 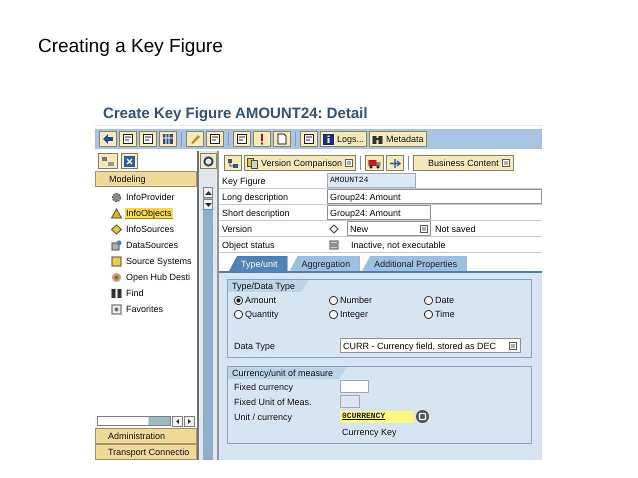 I want to click on metadata-button: Metadata, so click(x=398, y=139).